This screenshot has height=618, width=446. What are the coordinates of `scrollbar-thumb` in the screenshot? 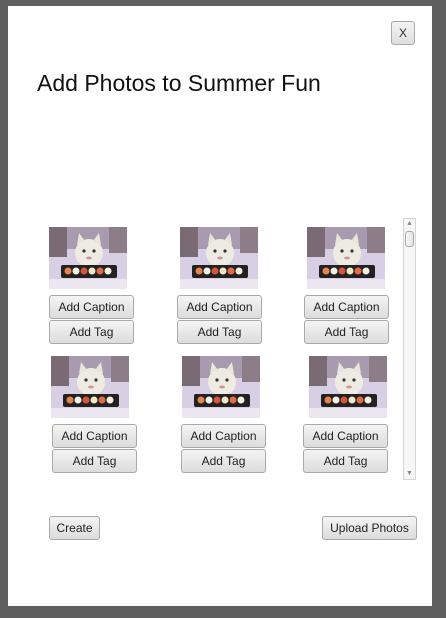 It's located at (409, 239).